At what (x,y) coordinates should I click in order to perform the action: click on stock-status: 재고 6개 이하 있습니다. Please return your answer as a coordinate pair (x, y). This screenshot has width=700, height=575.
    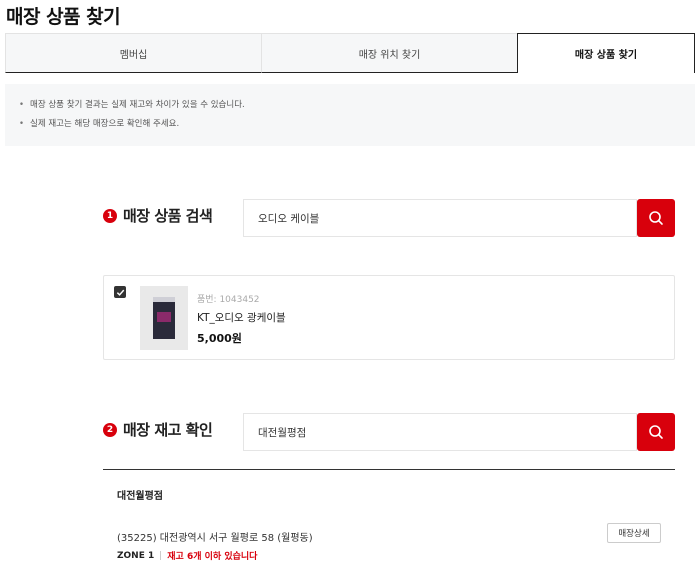
    Looking at the image, I should click on (212, 557).